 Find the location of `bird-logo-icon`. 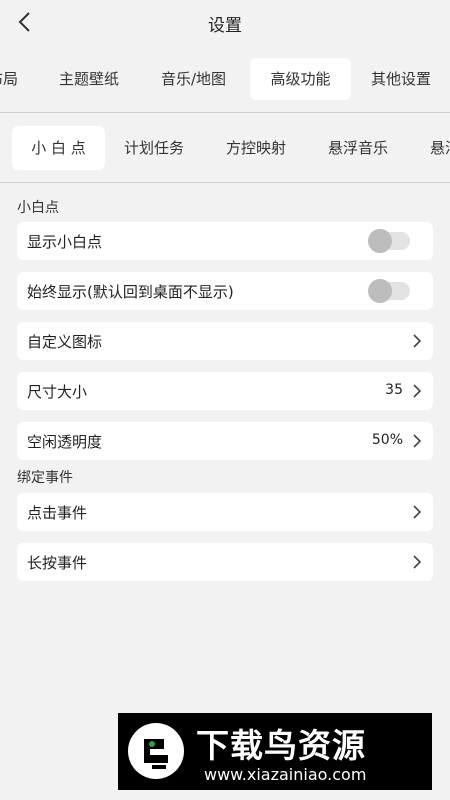

bird-logo-icon is located at coordinates (156, 751).